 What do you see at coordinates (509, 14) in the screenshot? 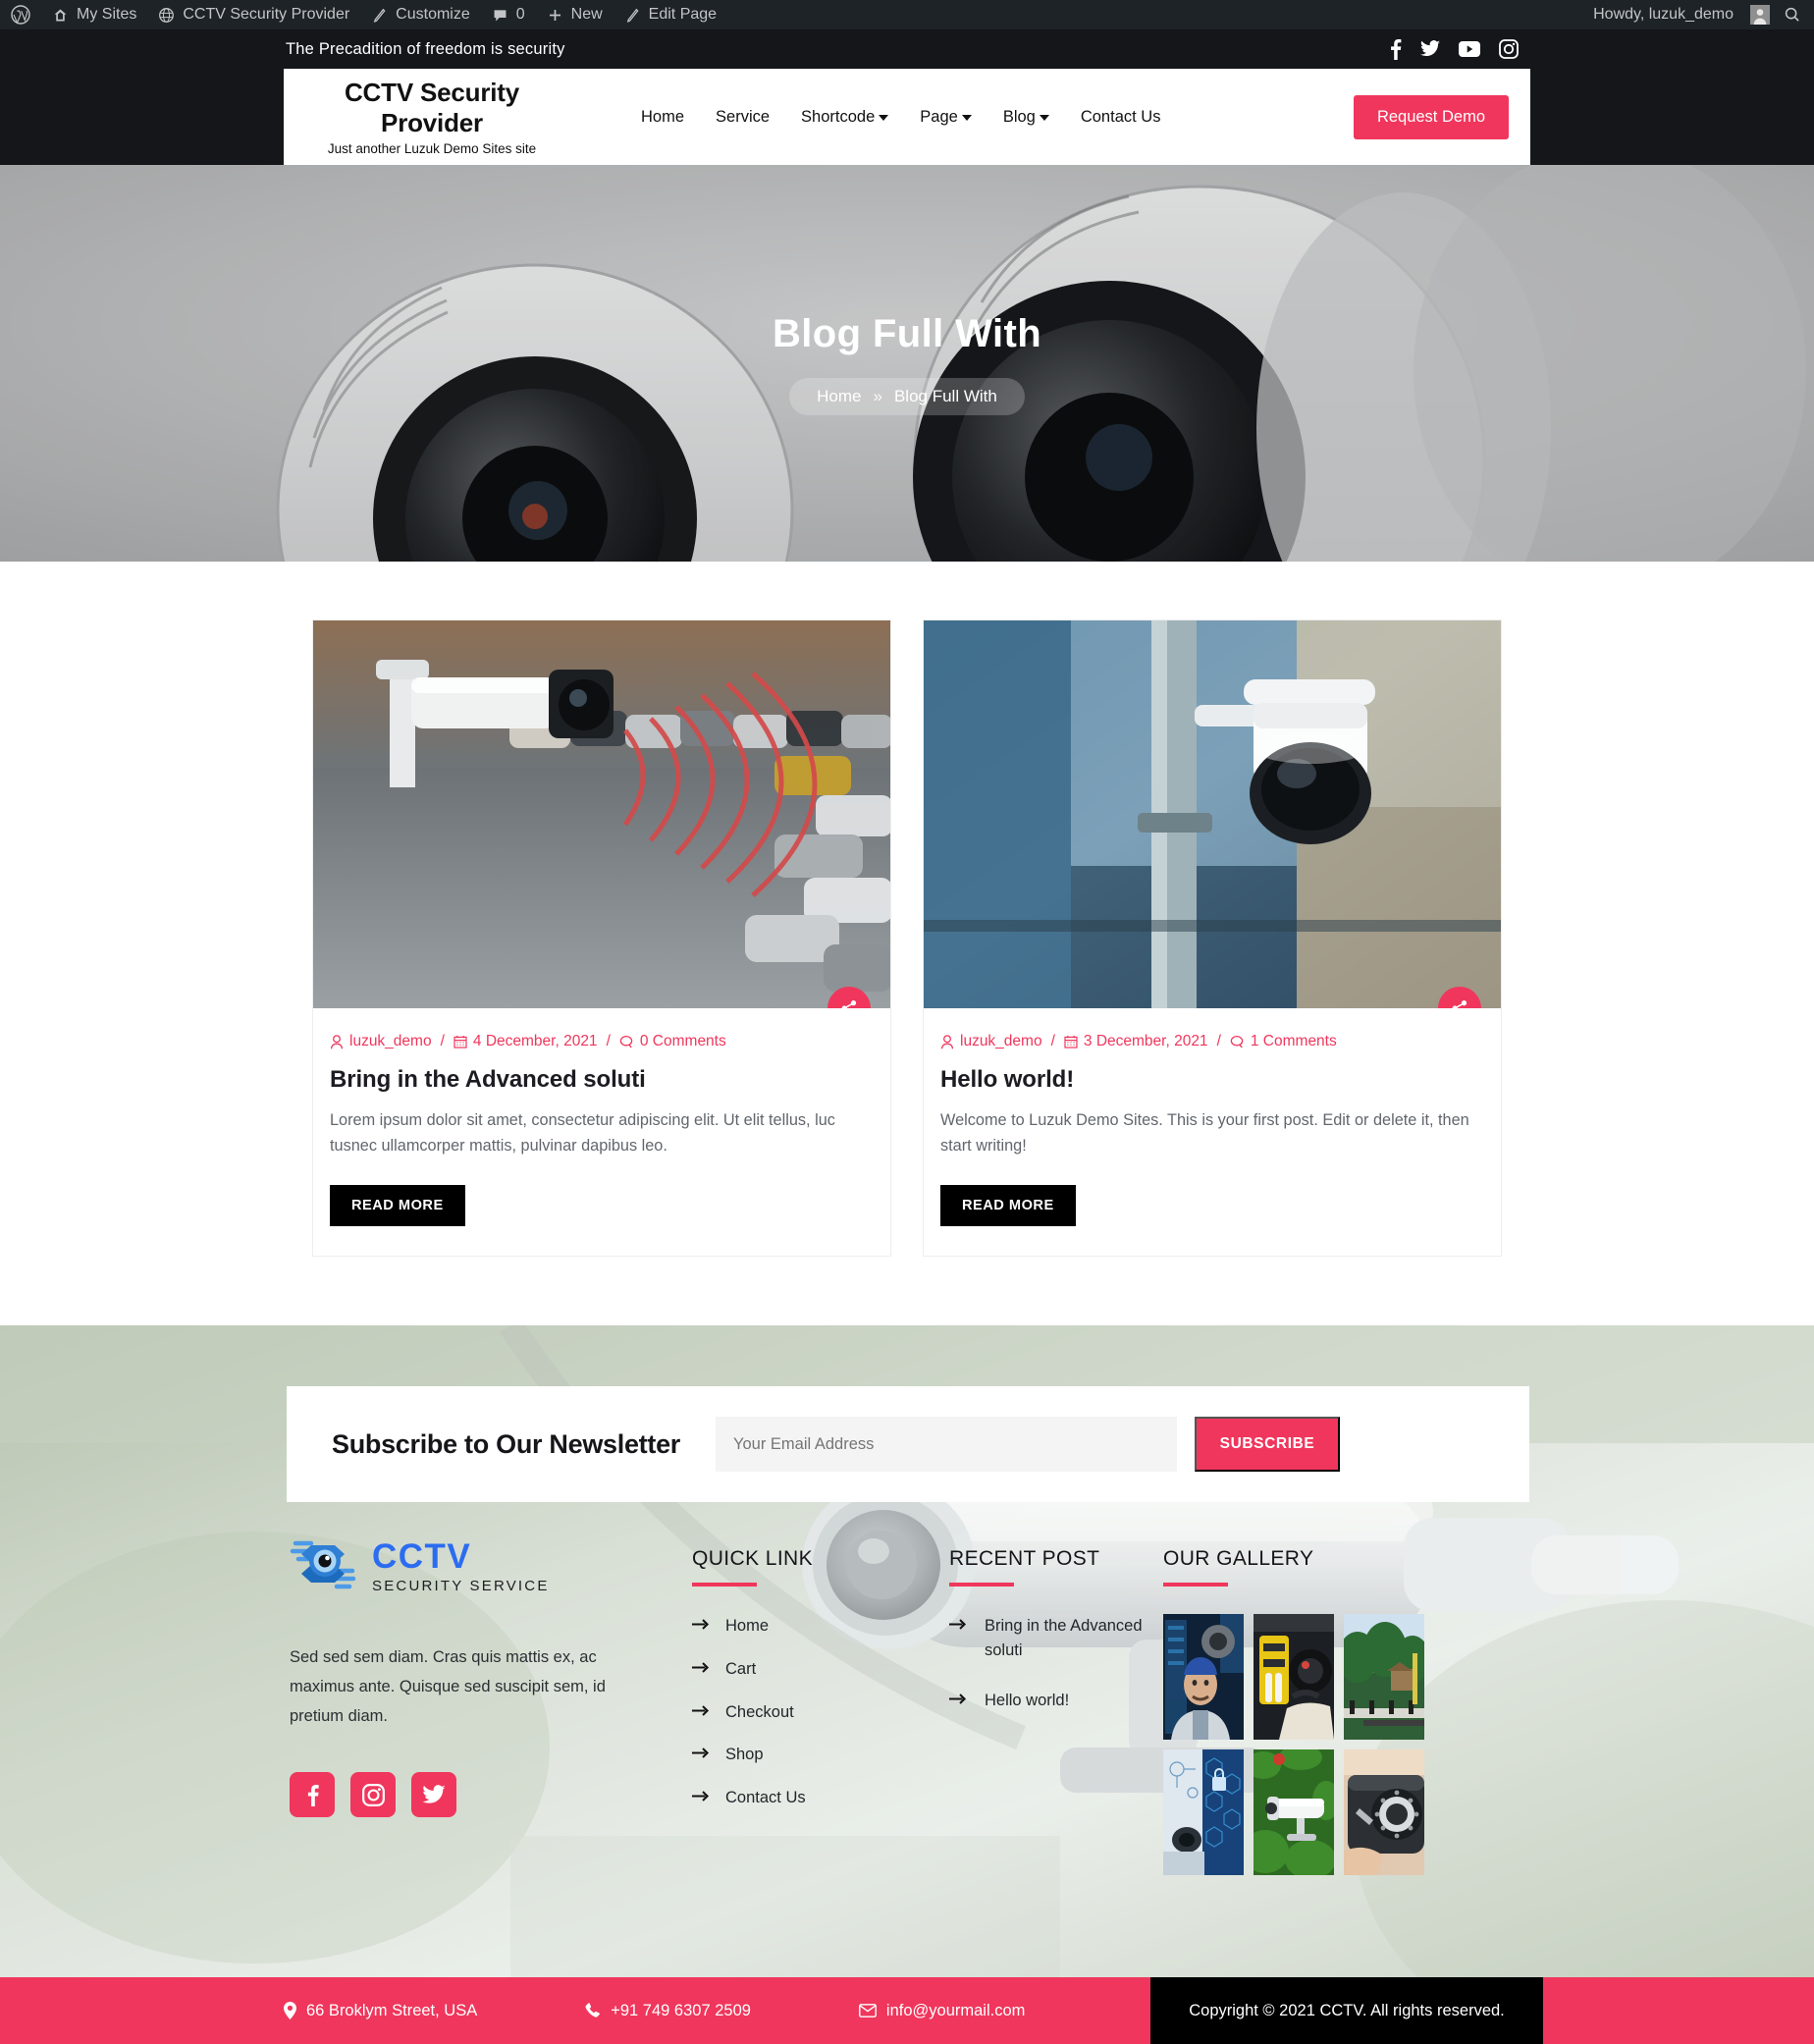
I see `adminbar-item-comments: 0` at bounding box center [509, 14].